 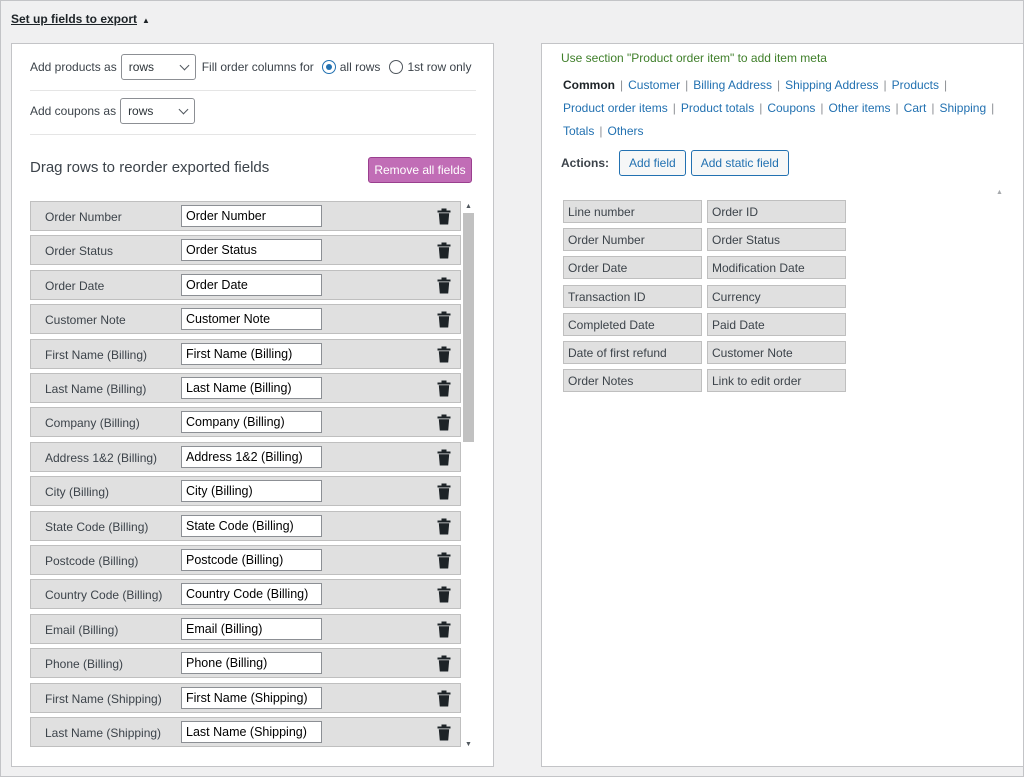 I want to click on available-field-item: Order ID, so click(x=776, y=211).